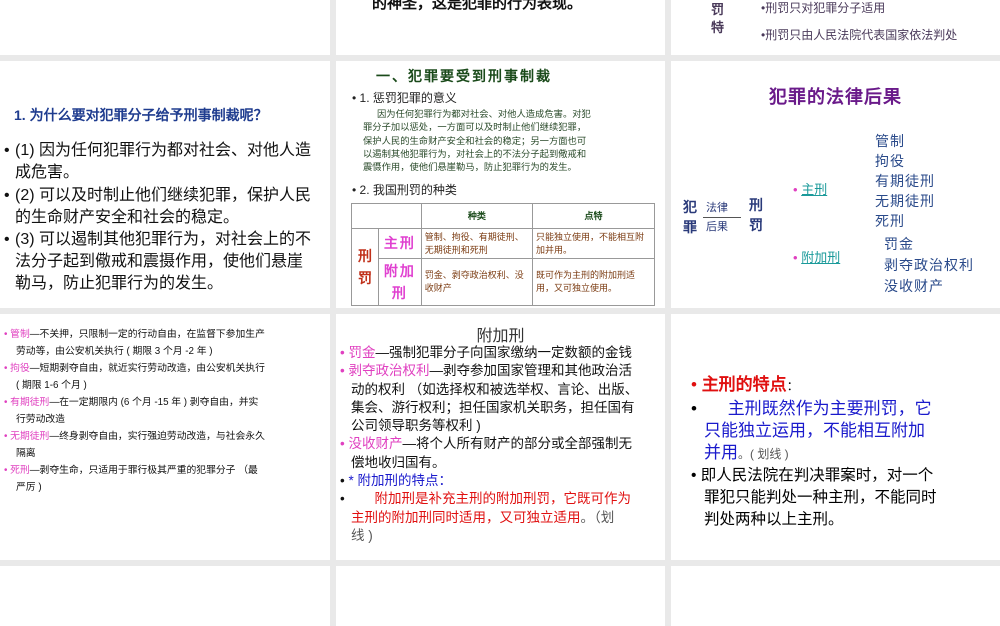 The height and width of the screenshot is (626, 1000). I want to click on bullet: •刑罚只对犯罪分子适用, so click(823, 8).